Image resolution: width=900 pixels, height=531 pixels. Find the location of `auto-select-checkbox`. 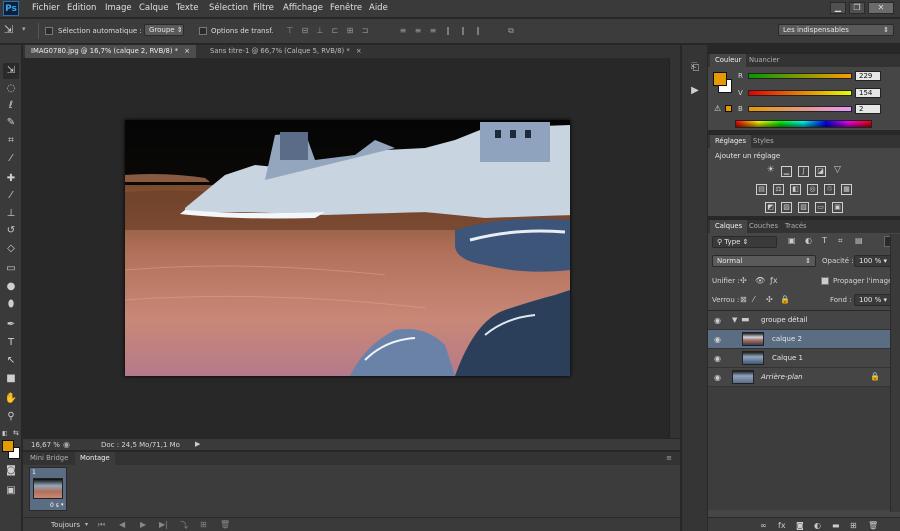

auto-select-checkbox is located at coordinates (49, 31).